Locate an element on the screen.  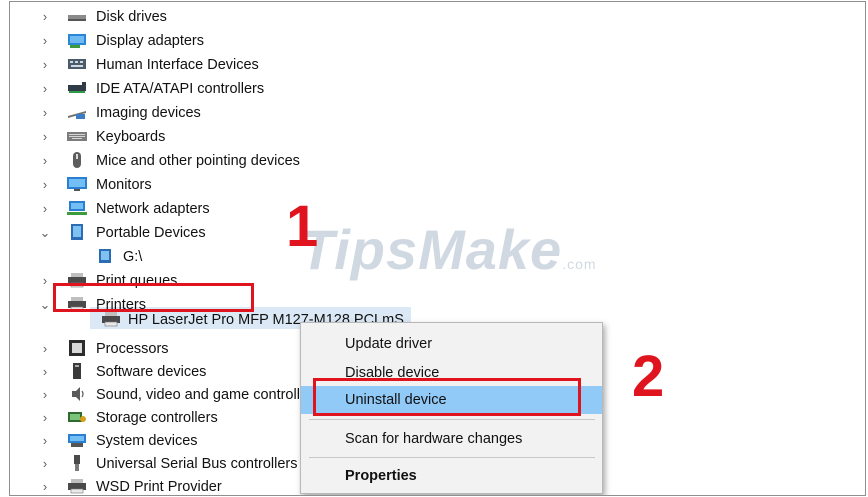
usb-icon is located at coordinates (77, 463).